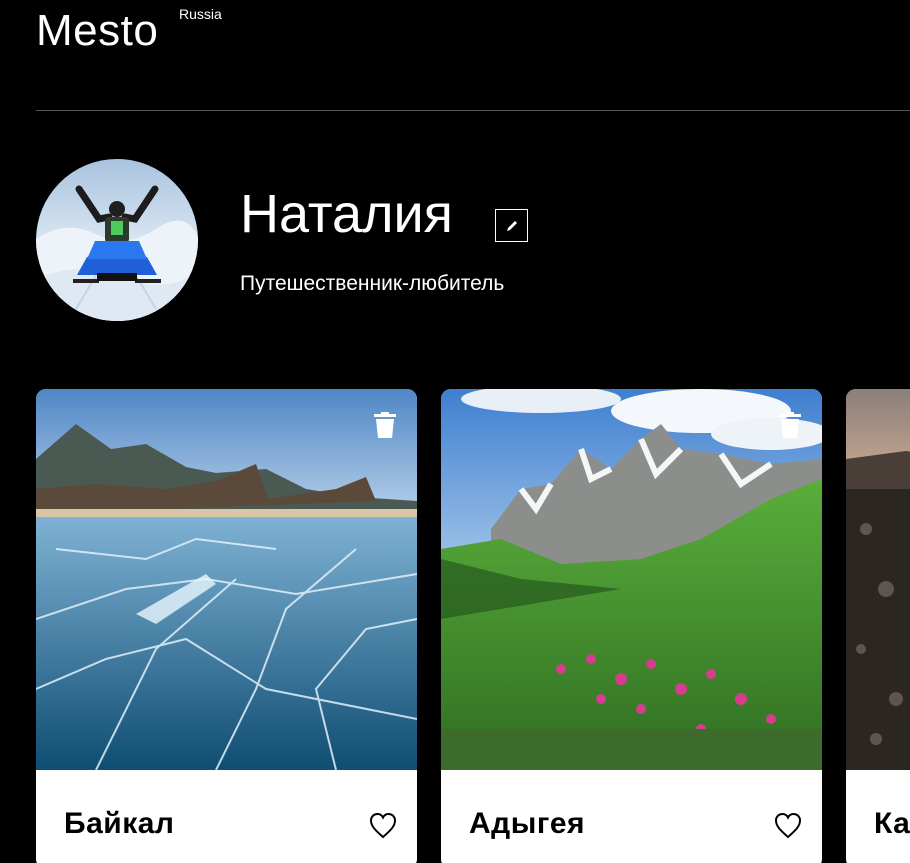  What do you see at coordinates (346, 214) in the screenshot?
I see `profile-name: Наталия` at bounding box center [346, 214].